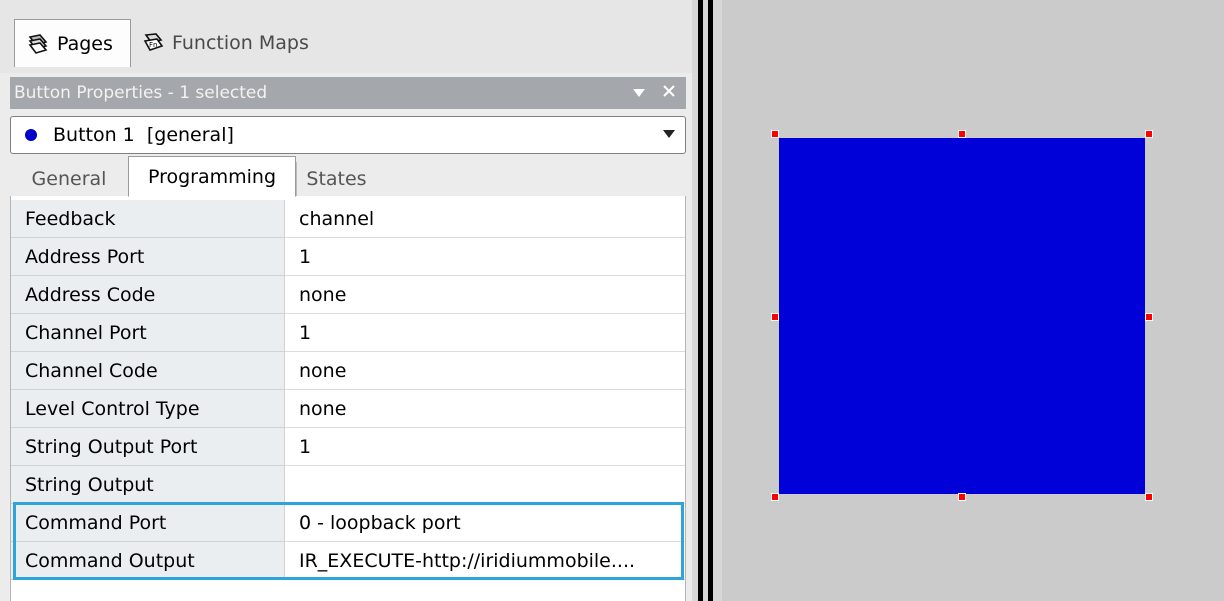 This screenshot has height=601, width=1224. What do you see at coordinates (348, 93) in the screenshot?
I see `panel-header: Button Properties - 1 selected` at bounding box center [348, 93].